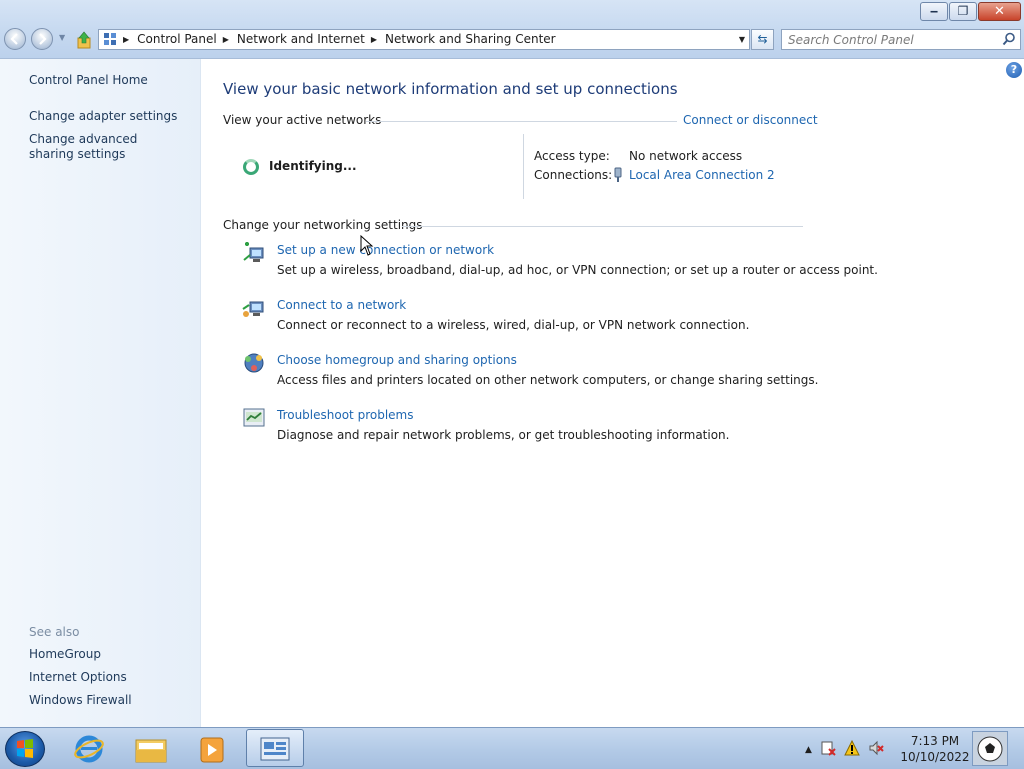  What do you see at coordinates (523, 166) in the screenshot?
I see `vertical-divider` at bounding box center [523, 166].